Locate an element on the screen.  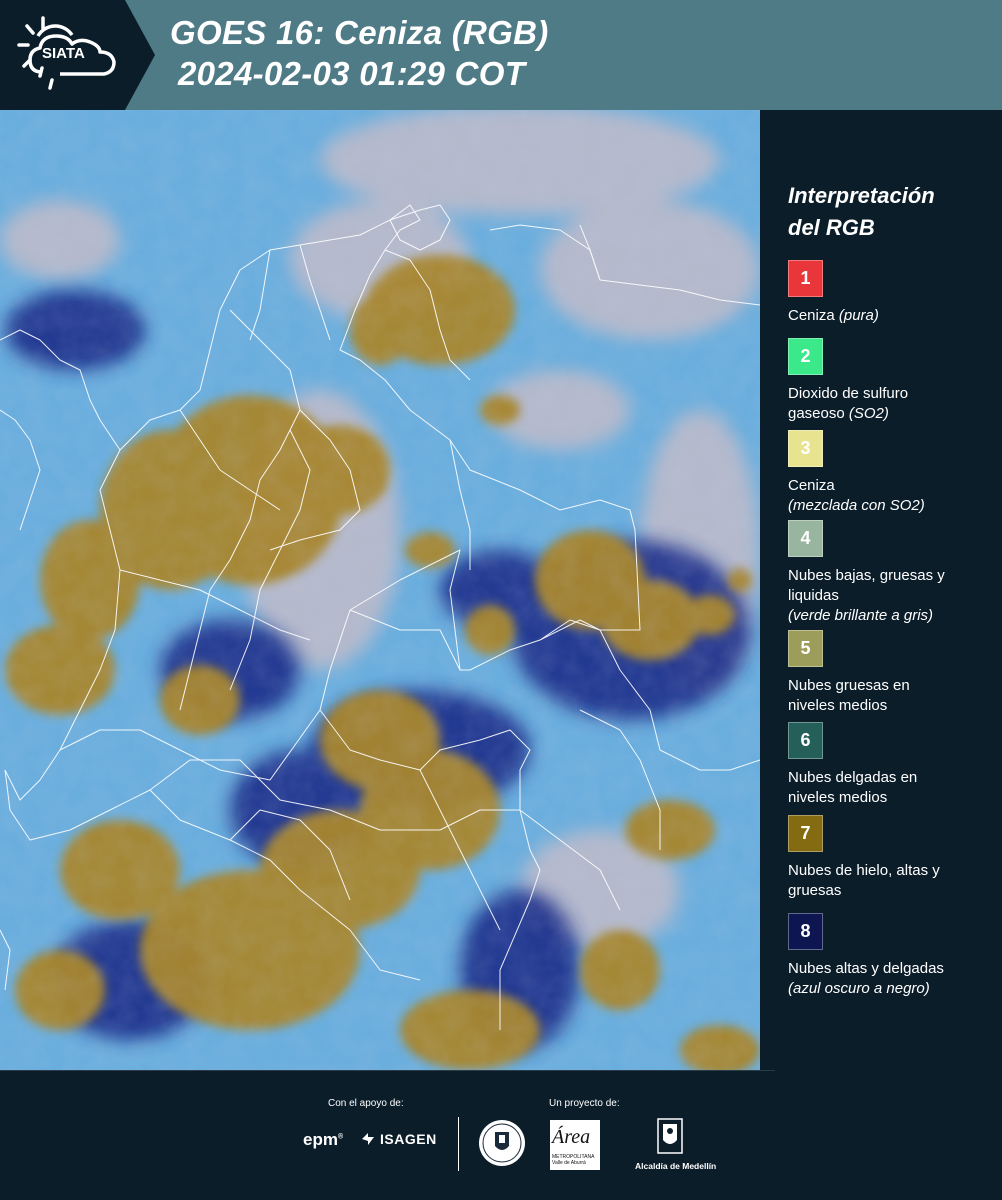
legend-label-text: Nubes de hielo, altas y gruesas is located at coordinates (864, 880).